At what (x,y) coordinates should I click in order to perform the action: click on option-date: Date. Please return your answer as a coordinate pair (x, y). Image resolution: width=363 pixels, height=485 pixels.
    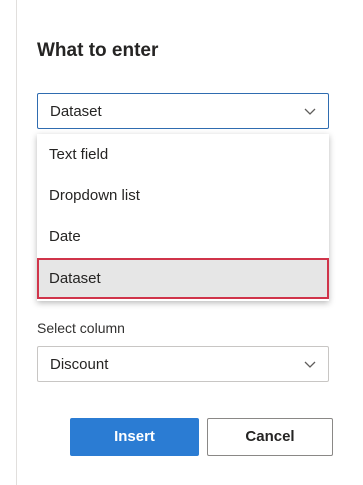
    Looking at the image, I should click on (183, 236).